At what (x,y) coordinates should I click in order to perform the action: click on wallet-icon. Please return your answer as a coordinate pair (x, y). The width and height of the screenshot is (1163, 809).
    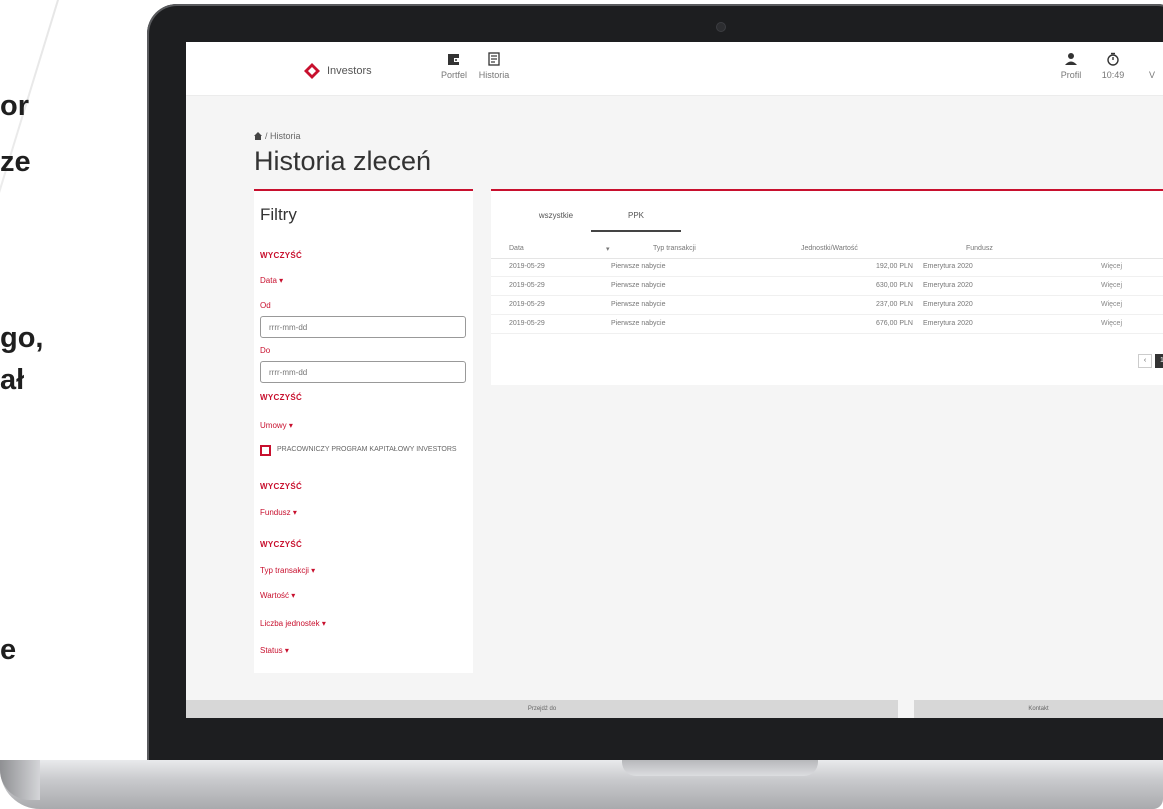
    Looking at the image, I should click on (454, 59).